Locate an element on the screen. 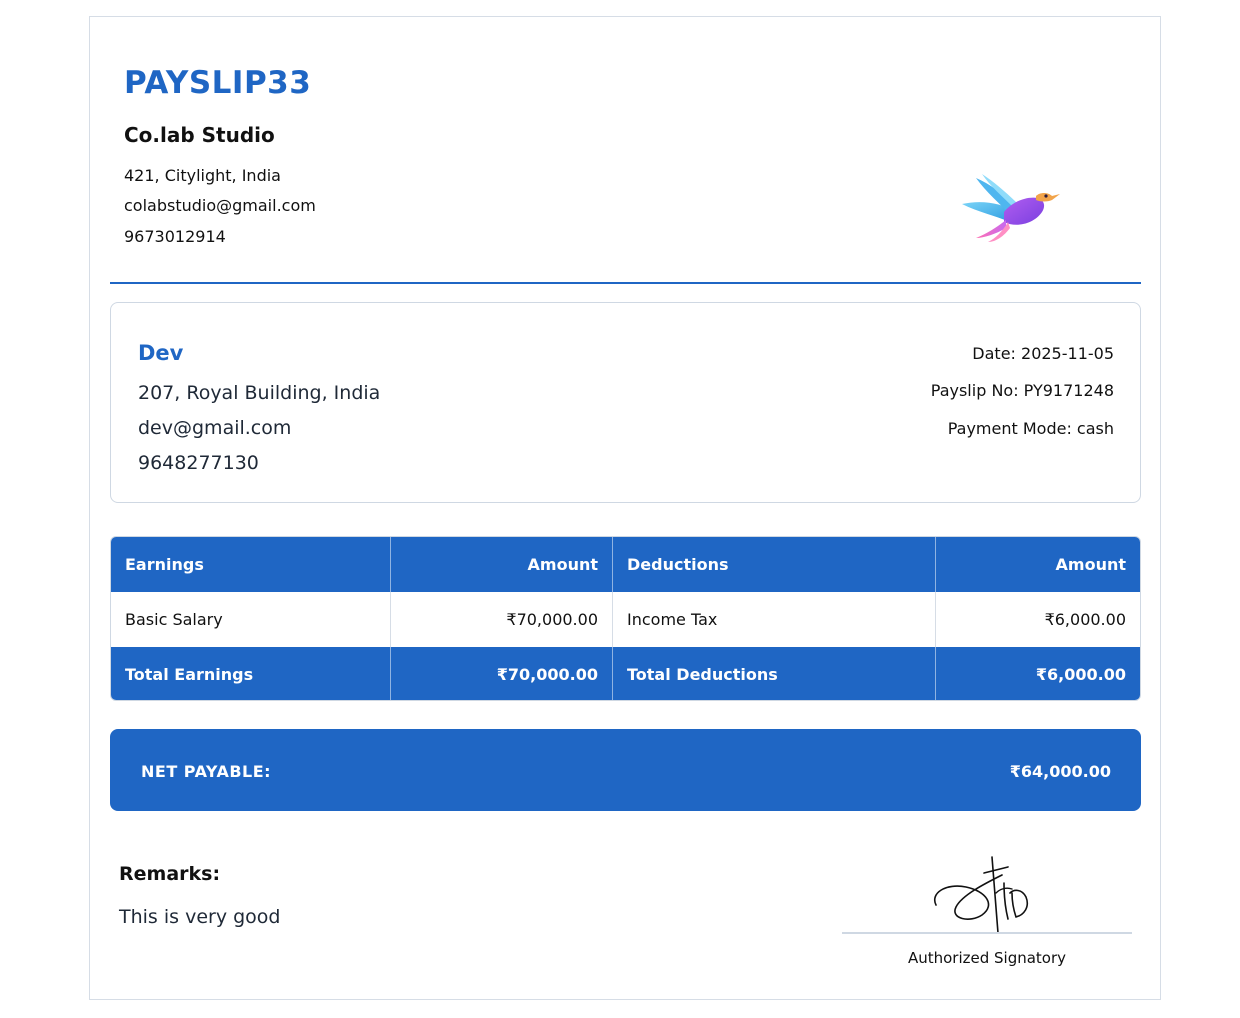  total-deductions-label: Total Deductions is located at coordinates (774, 673).